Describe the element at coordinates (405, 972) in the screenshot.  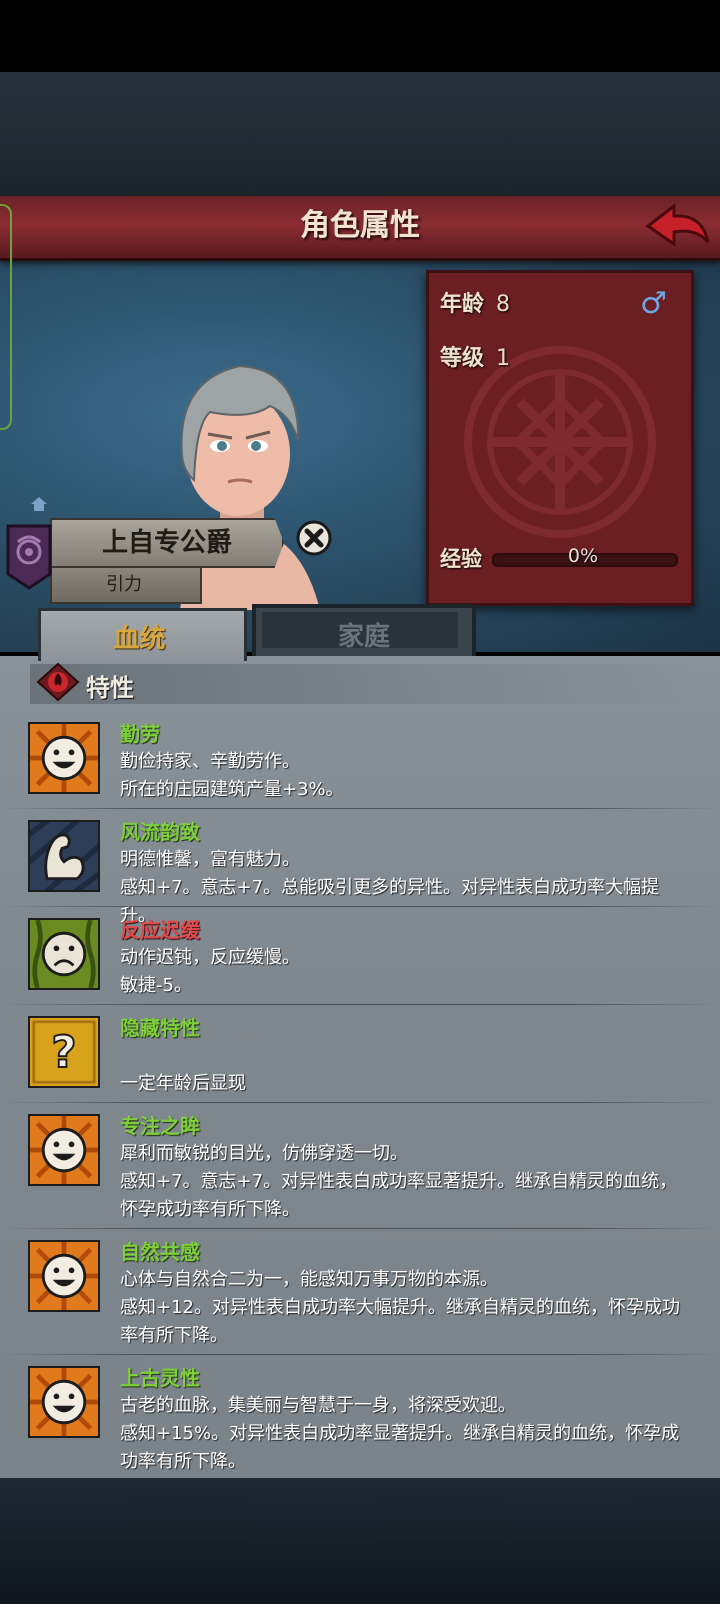
I see `trait-description: 动作迟钝，反应缓慢。 敏捷-5。` at that location.